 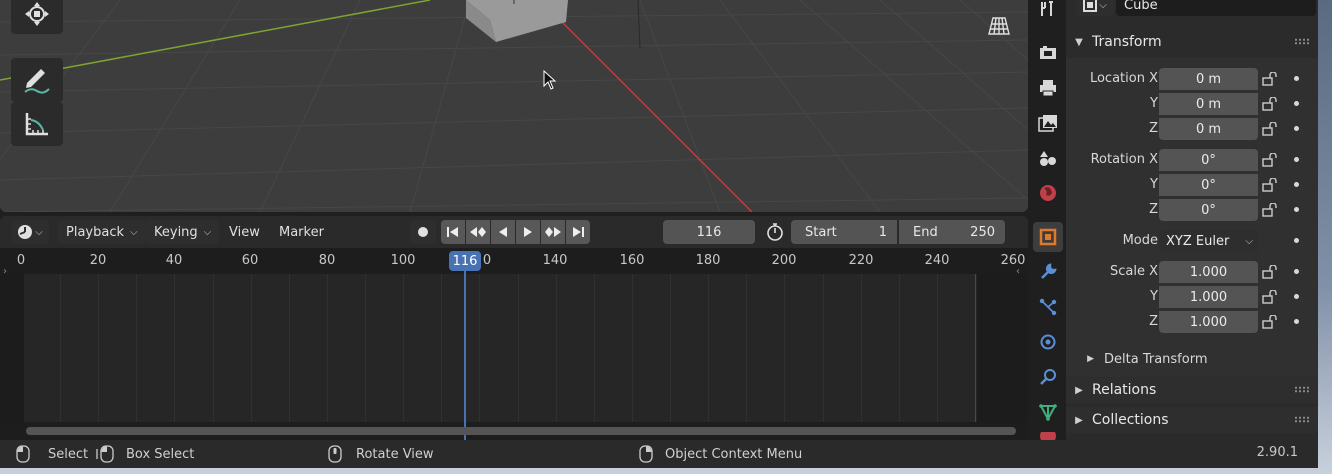 I want to click on grid-icon, so click(x=999, y=26).